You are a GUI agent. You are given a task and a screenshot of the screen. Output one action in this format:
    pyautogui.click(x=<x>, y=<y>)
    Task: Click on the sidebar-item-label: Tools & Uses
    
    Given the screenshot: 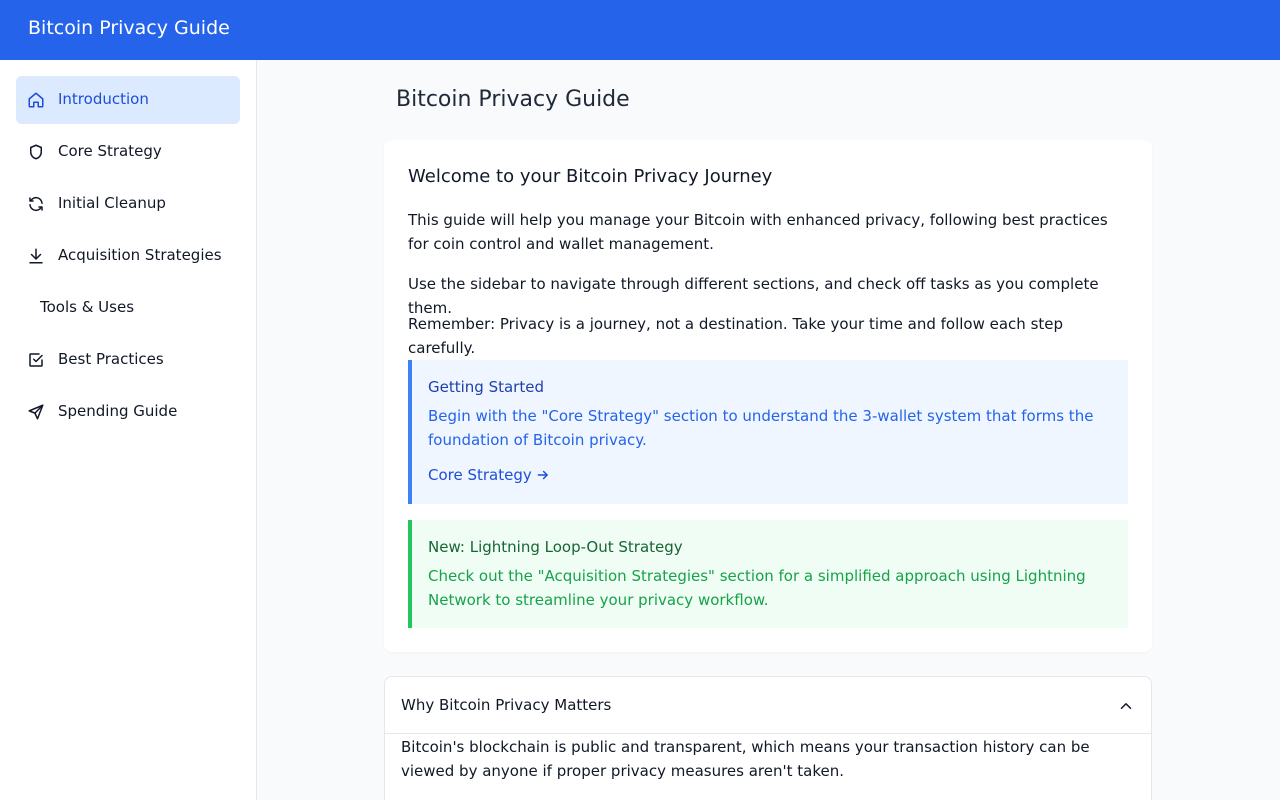 What is the action you would take?
    pyautogui.click(x=87, y=307)
    